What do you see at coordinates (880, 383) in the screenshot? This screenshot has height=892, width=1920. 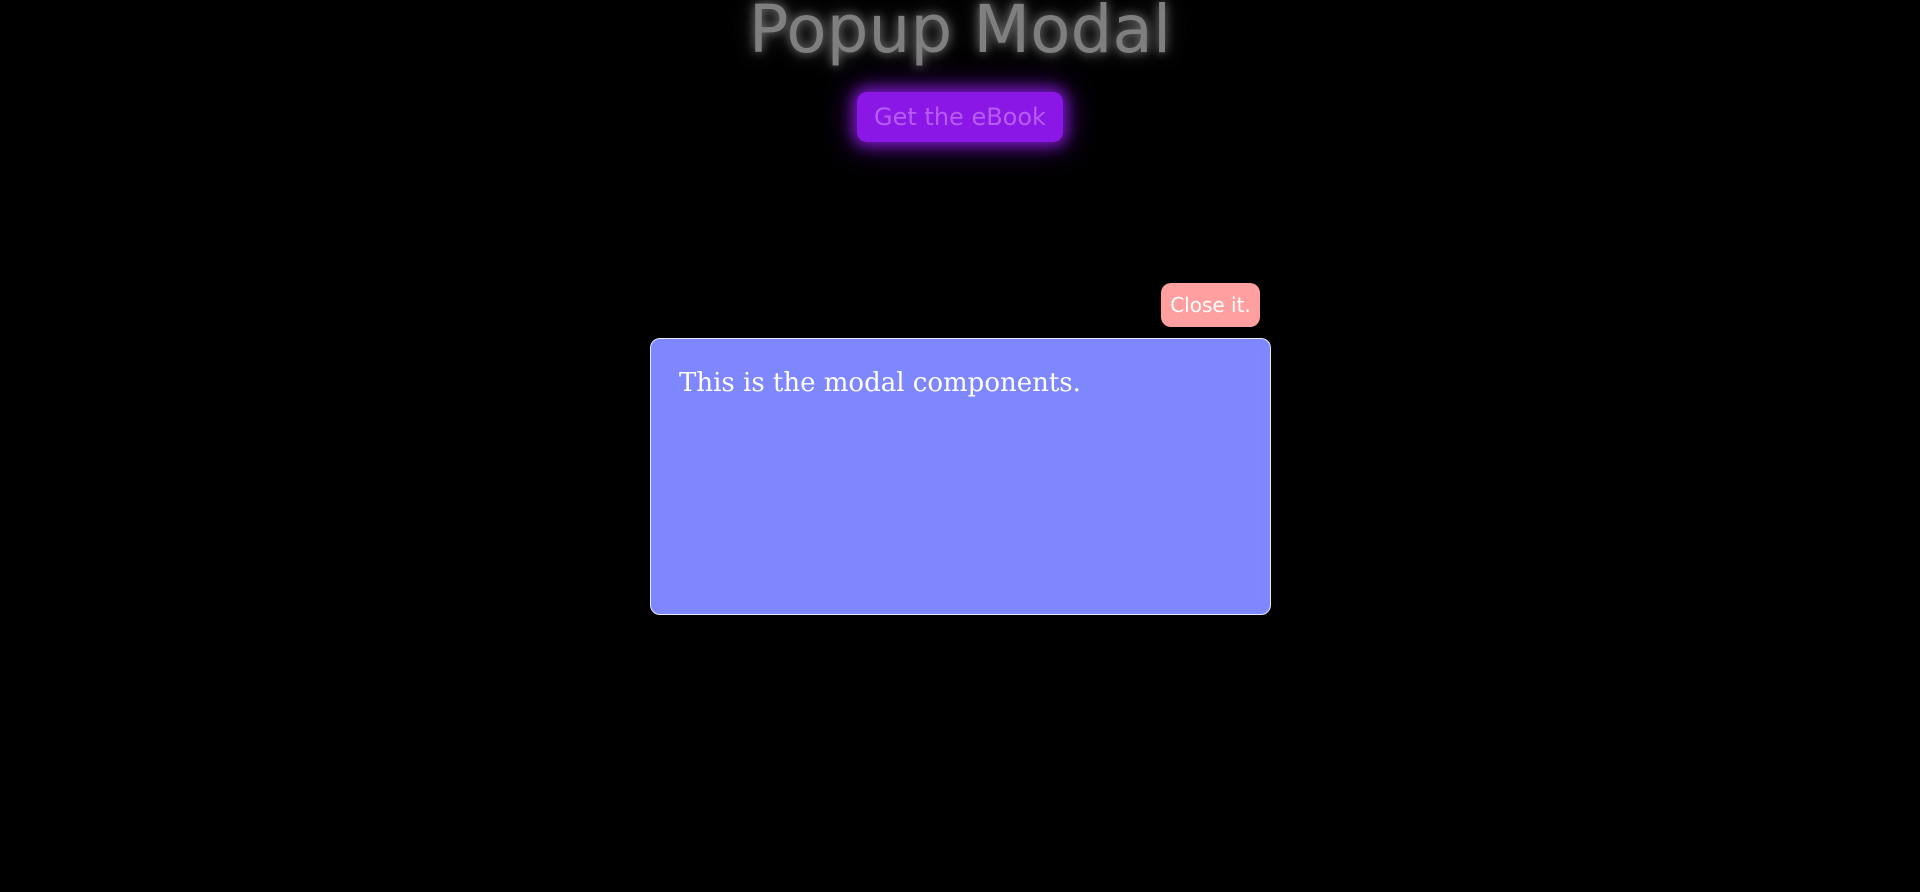 I see `modal-body-text: This is the modal components.` at bounding box center [880, 383].